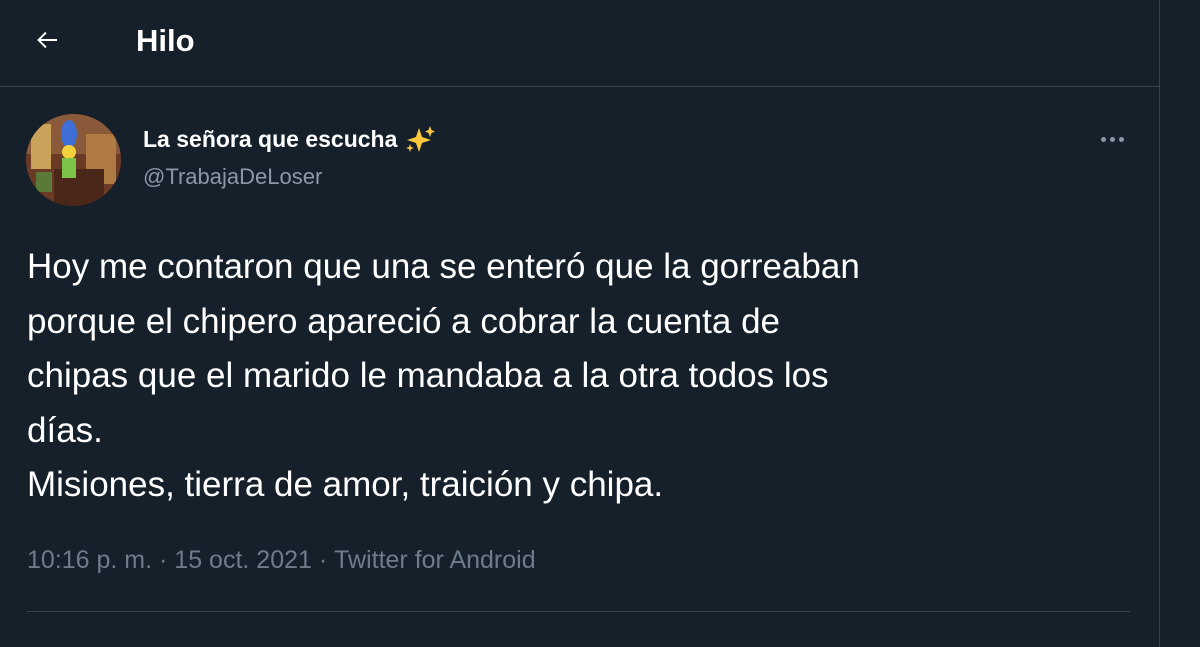 This screenshot has width=1200, height=647. Describe the element at coordinates (1103, 139) in the screenshot. I see `more-horizontal-icon` at that location.